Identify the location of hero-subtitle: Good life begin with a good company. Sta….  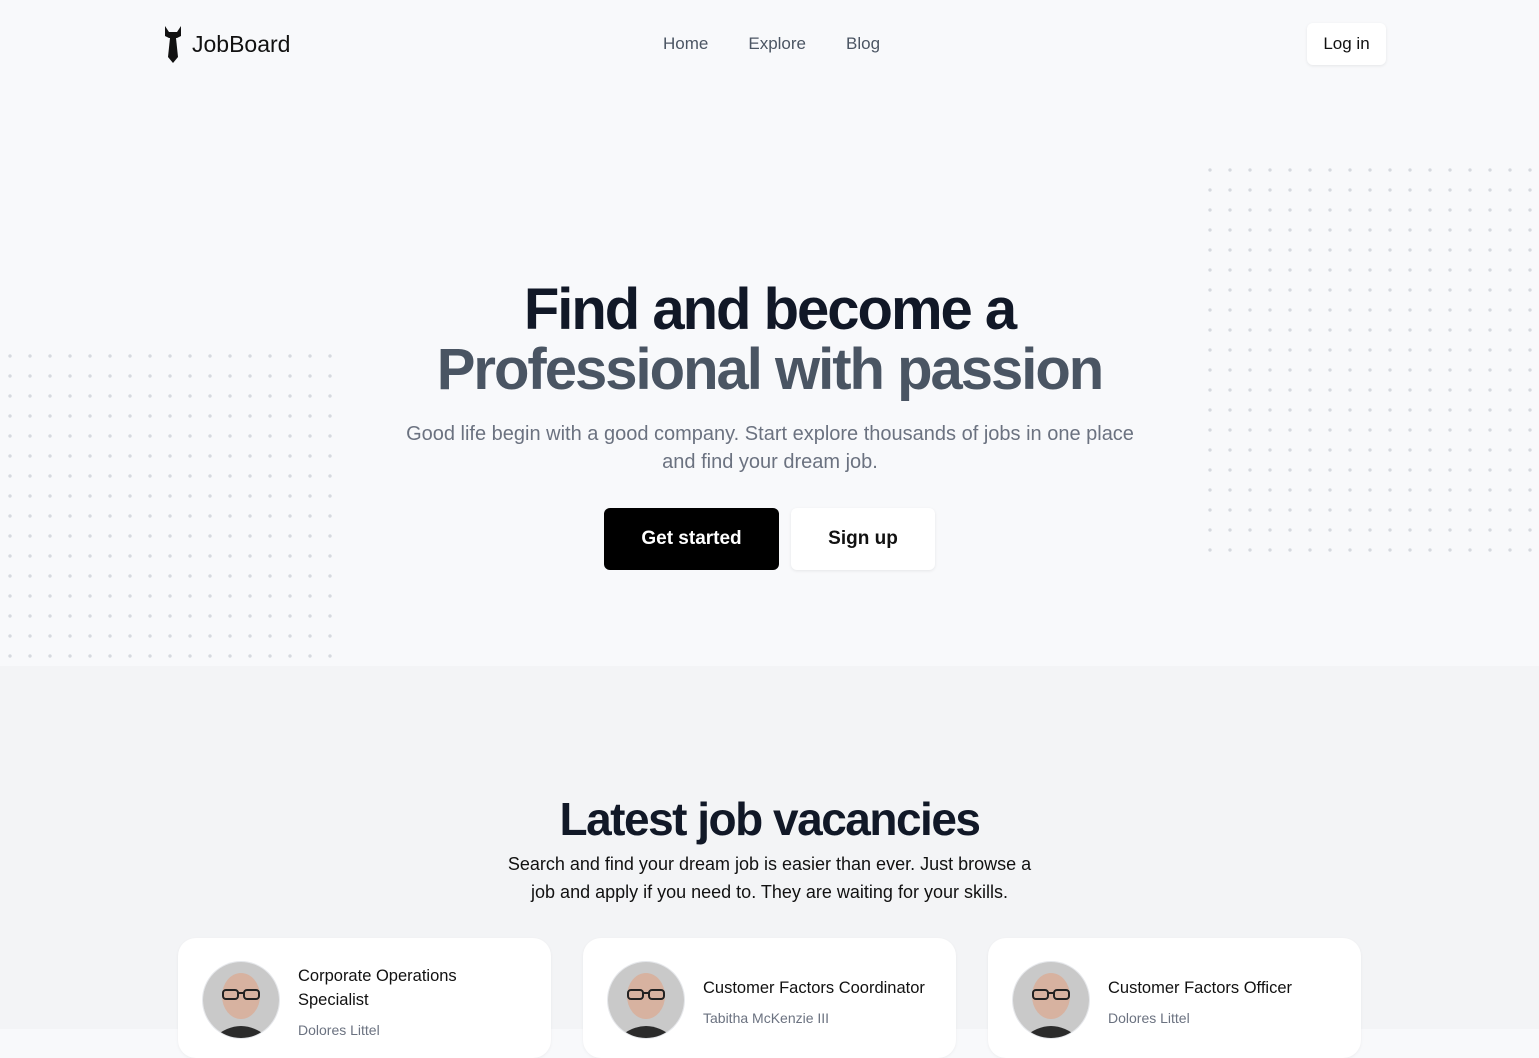
(770, 448).